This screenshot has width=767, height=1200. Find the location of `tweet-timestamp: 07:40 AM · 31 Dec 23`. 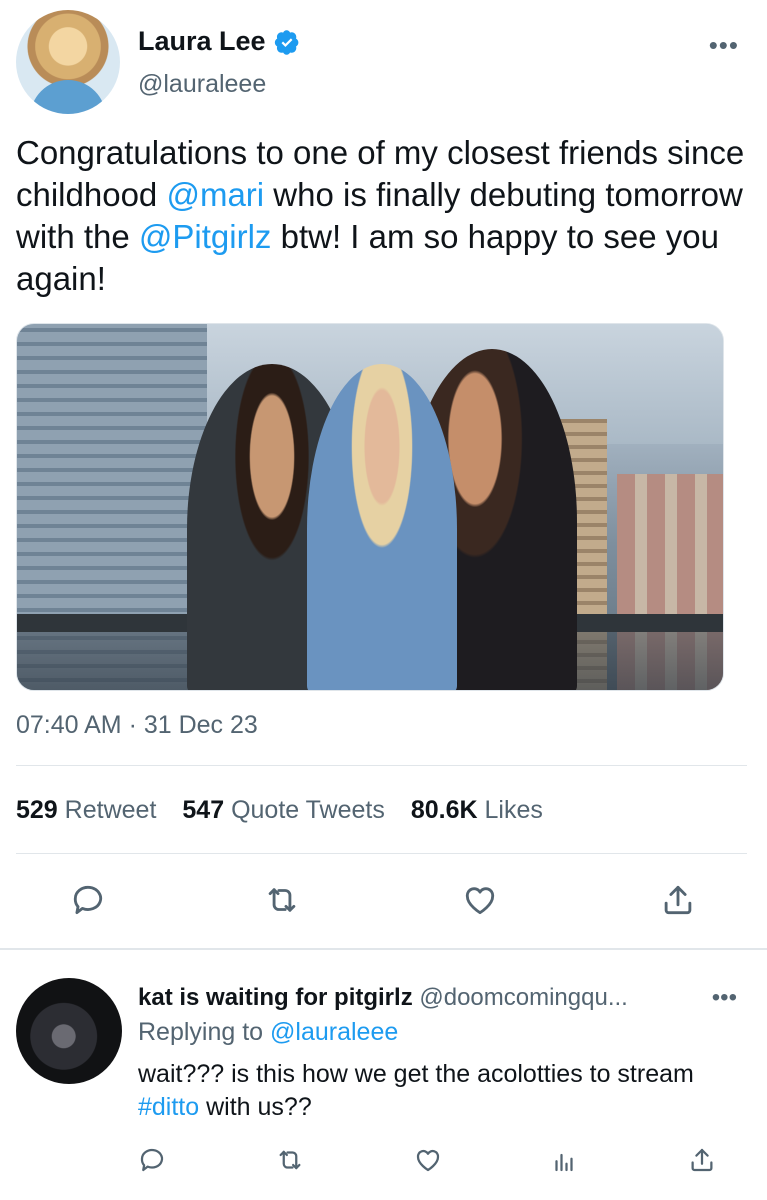

tweet-timestamp: 07:40 AM · 31 Dec 23 is located at coordinates (137, 725).